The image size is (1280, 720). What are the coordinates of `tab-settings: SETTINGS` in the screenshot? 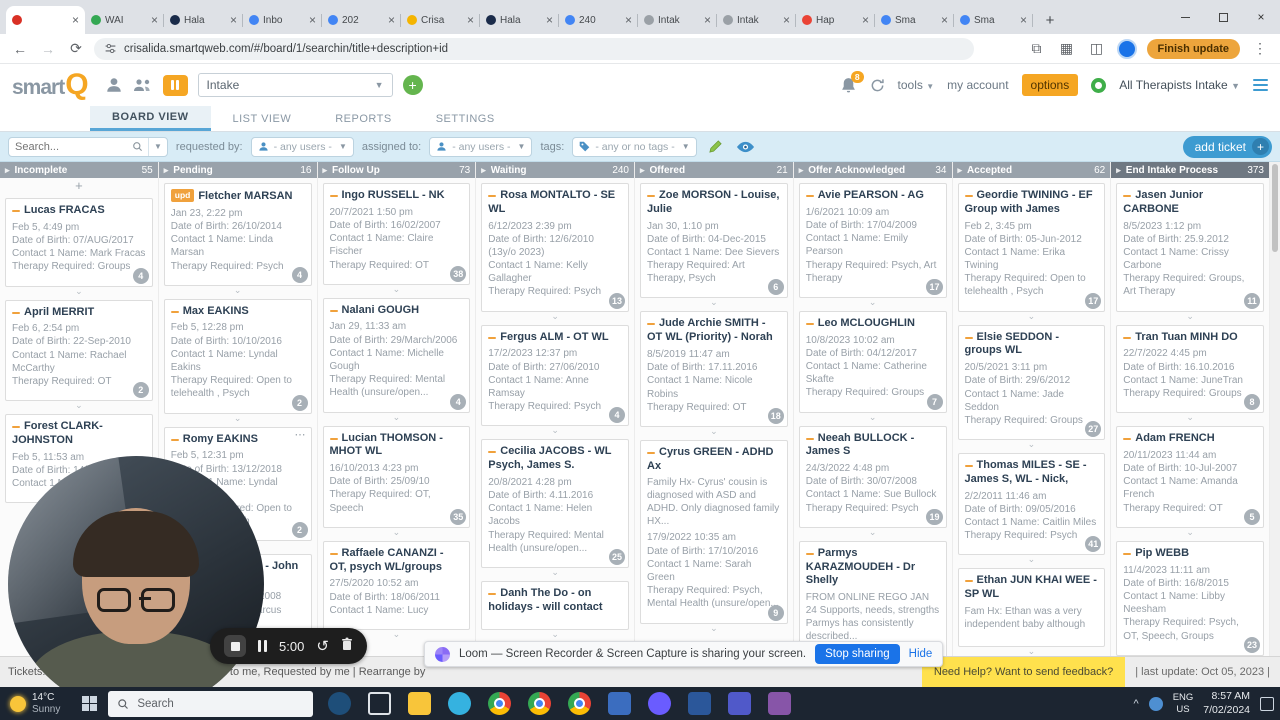 It's located at (465, 118).